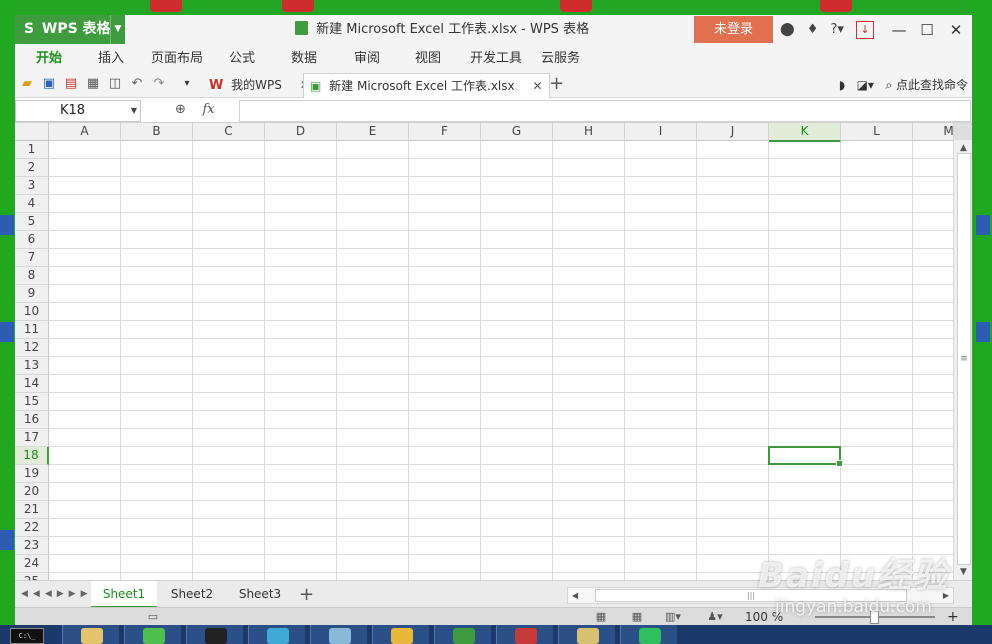 The height and width of the screenshot is (644, 992). I want to click on redo-icon: ↷, so click(159, 84).